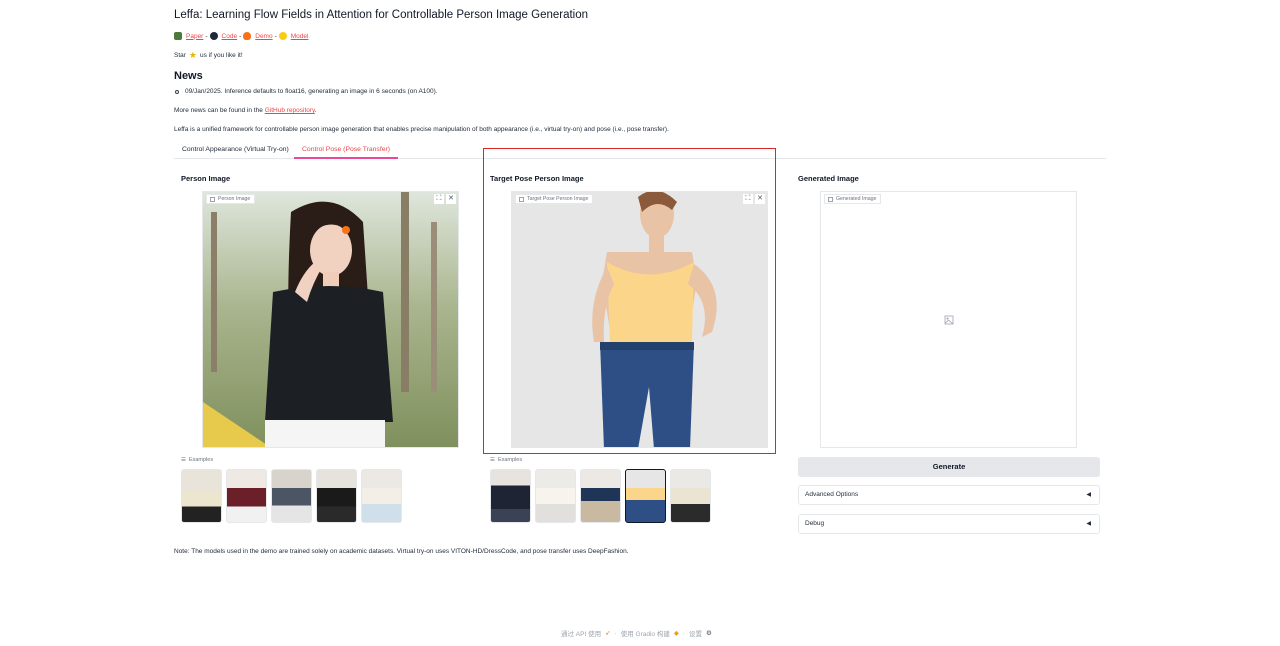 This screenshot has height=646, width=1280. Describe the element at coordinates (221, 55) in the screenshot. I see `star-suffix: us if you like it!` at that location.